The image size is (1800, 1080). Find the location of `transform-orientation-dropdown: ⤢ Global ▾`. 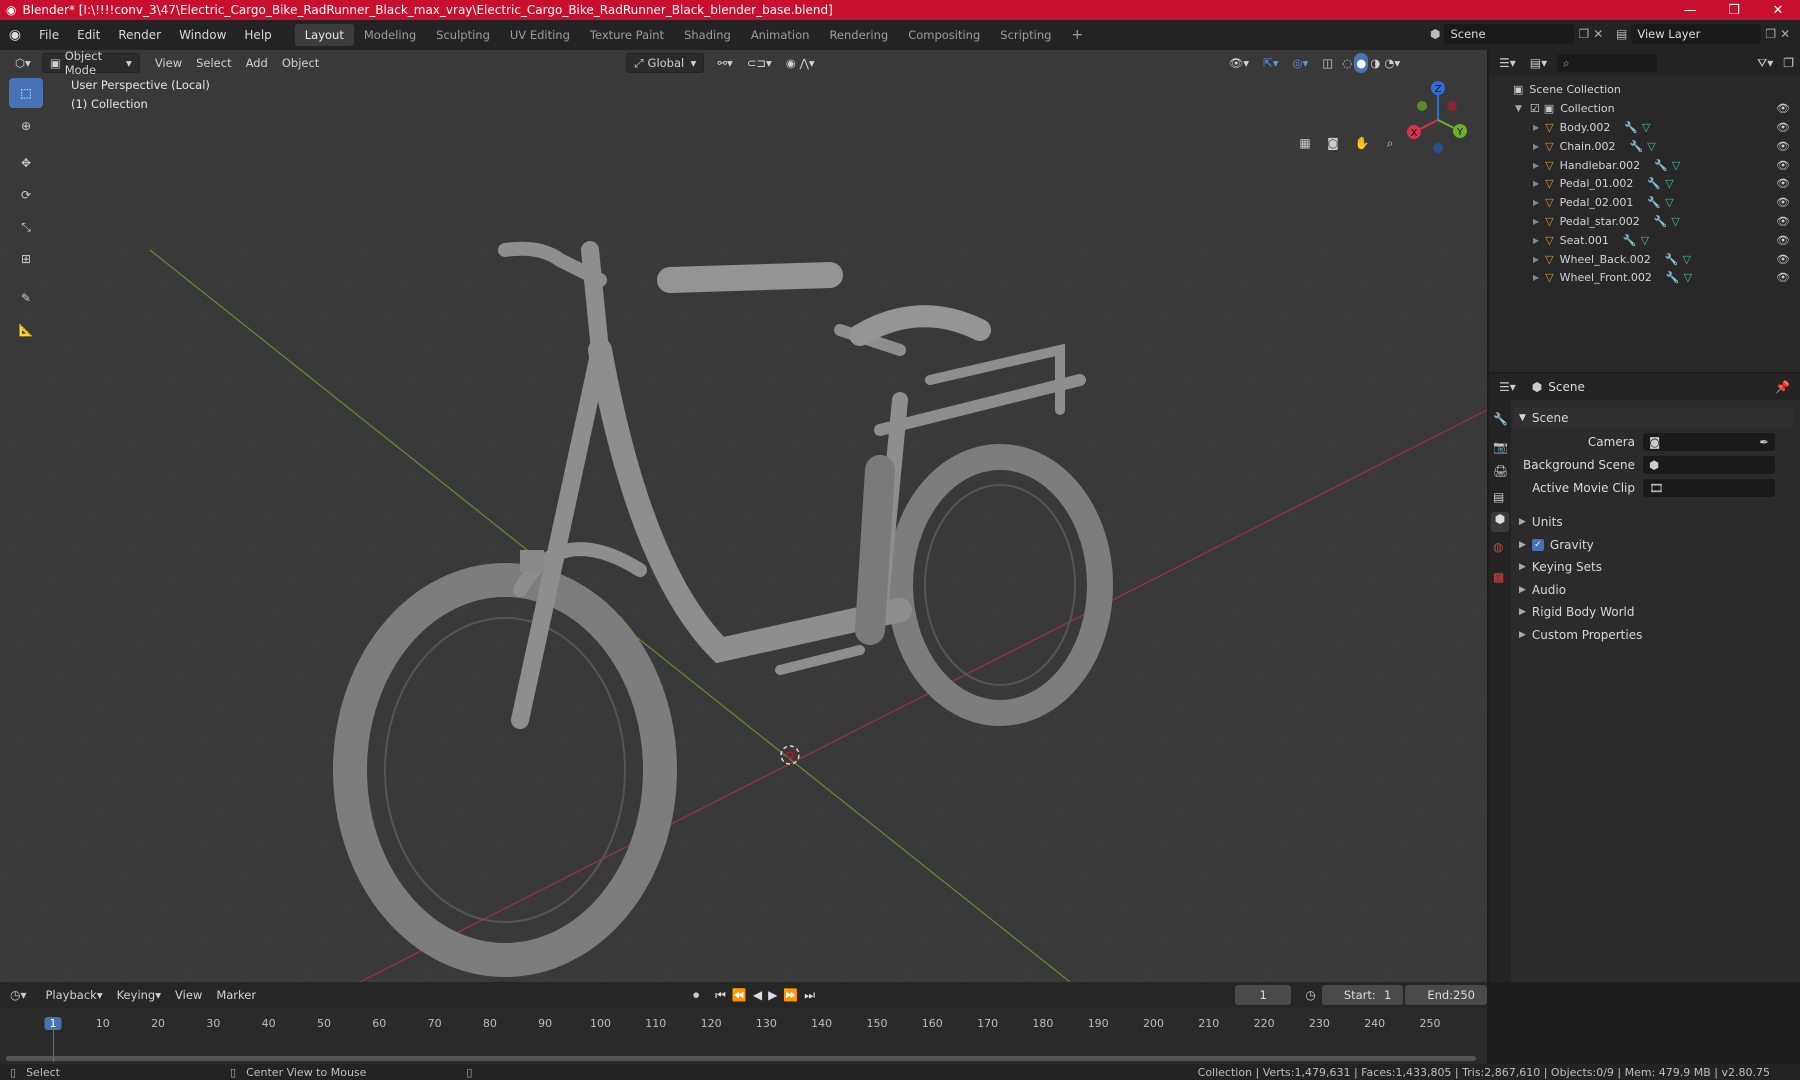

transform-orientation-dropdown: ⤢ Global ▾ is located at coordinates (665, 63).